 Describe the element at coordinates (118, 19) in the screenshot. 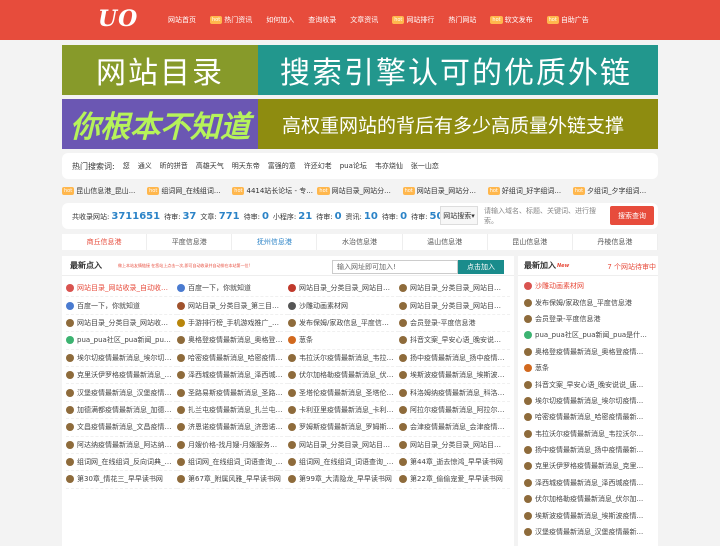

I see `site-logo: UO` at that location.